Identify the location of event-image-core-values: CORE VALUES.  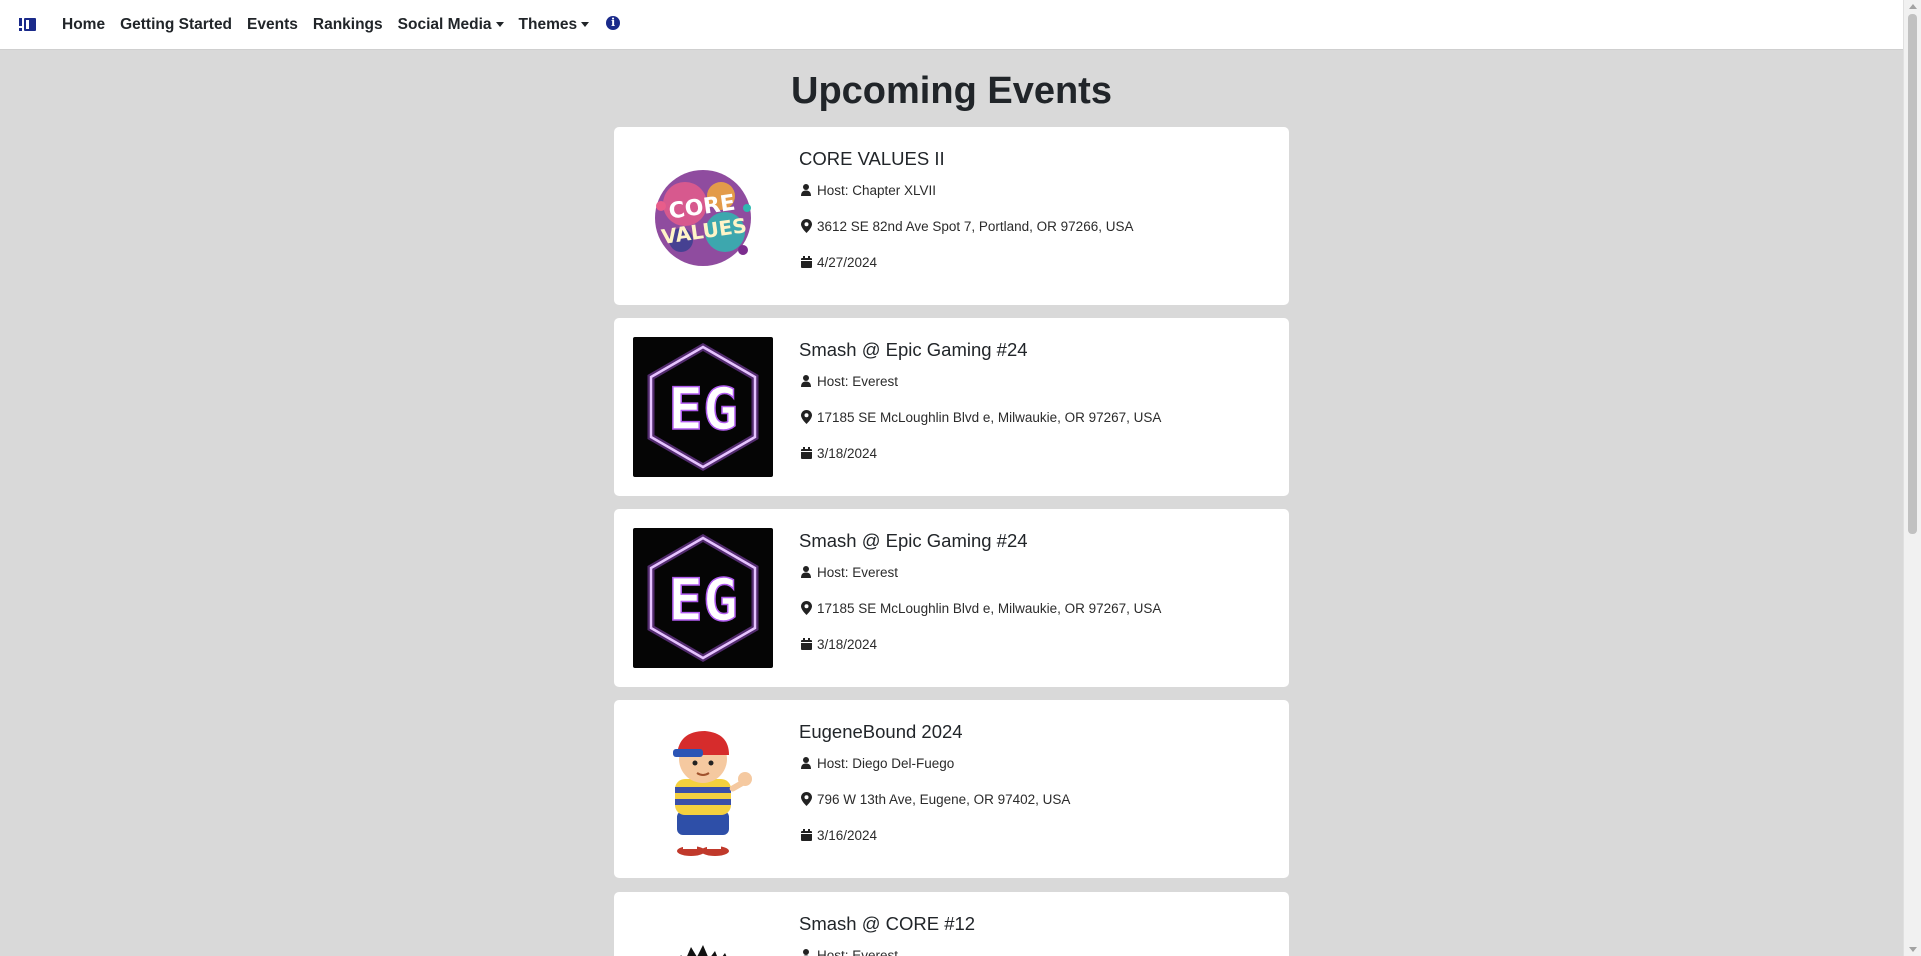
(703, 216).